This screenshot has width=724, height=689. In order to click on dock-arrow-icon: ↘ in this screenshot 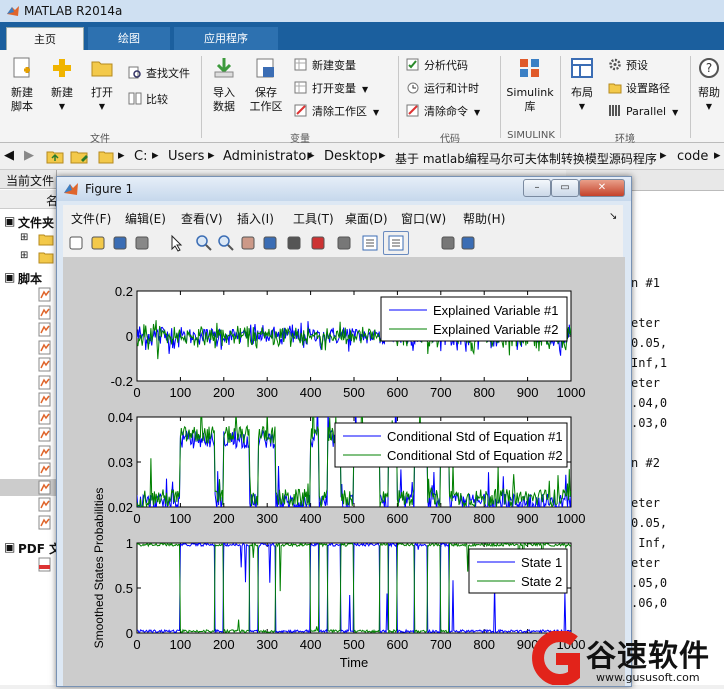, I will do `click(613, 216)`.